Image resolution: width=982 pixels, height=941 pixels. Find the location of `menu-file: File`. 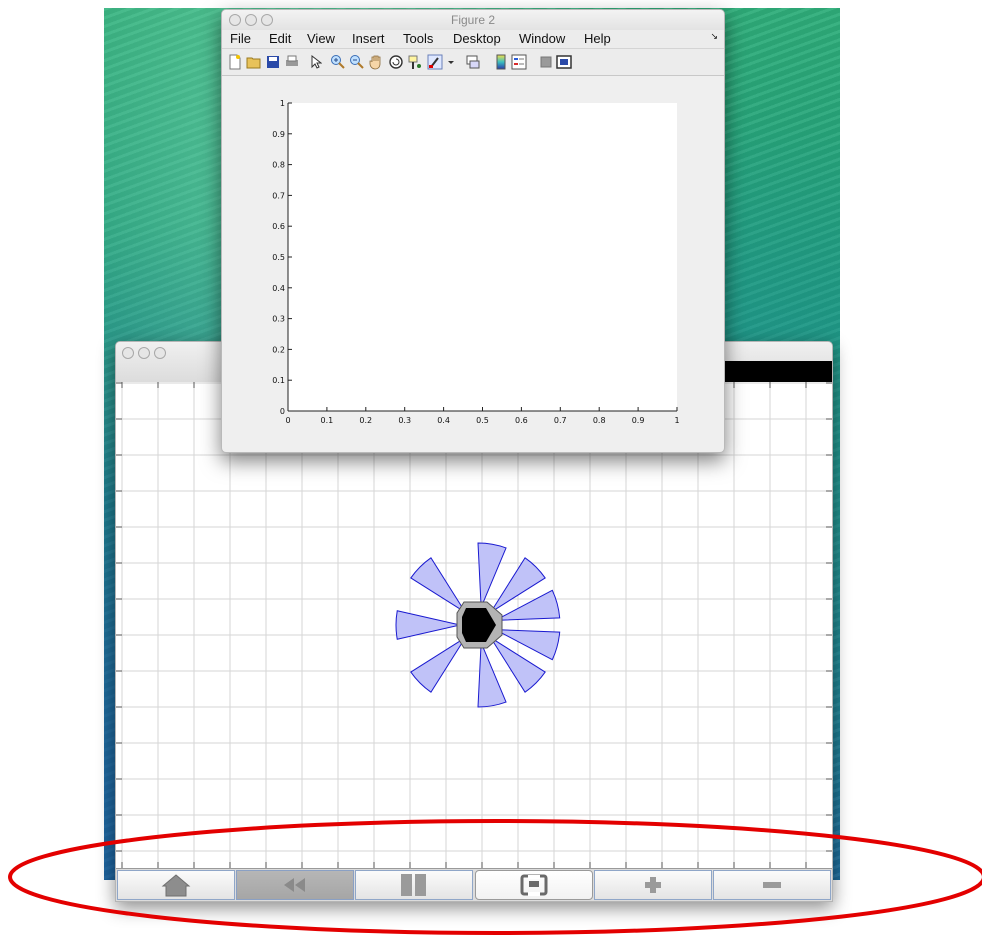

menu-file: File is located at coordinates (240, 38).